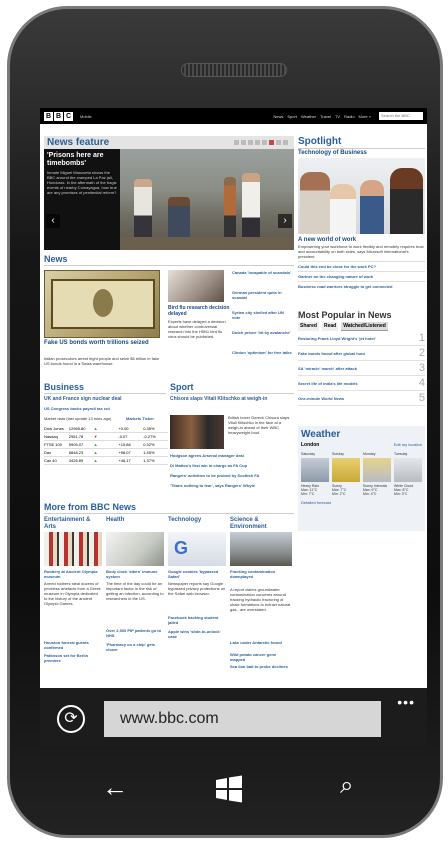  Describe the element at coordinates (346, 786) in the screenshot. I see `search-icon: ⌕` at that location.